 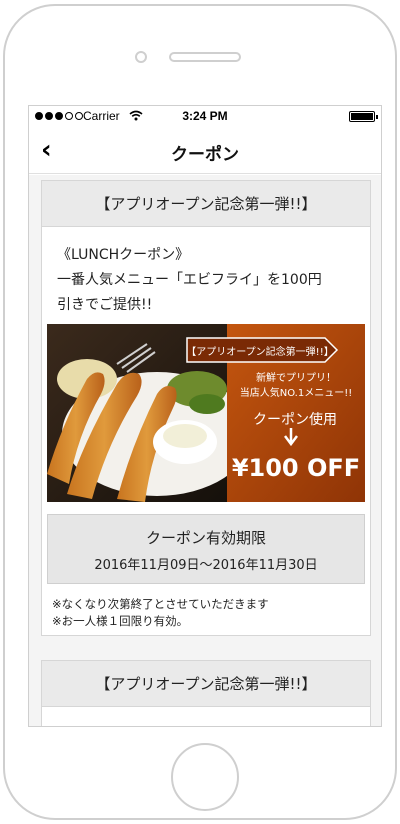 What do you see at coordinates (259, 351) in the screenshot?
I see `promo-banner: 【アプリオープン記念第一弾!!】` at bounding box center [259, 351].